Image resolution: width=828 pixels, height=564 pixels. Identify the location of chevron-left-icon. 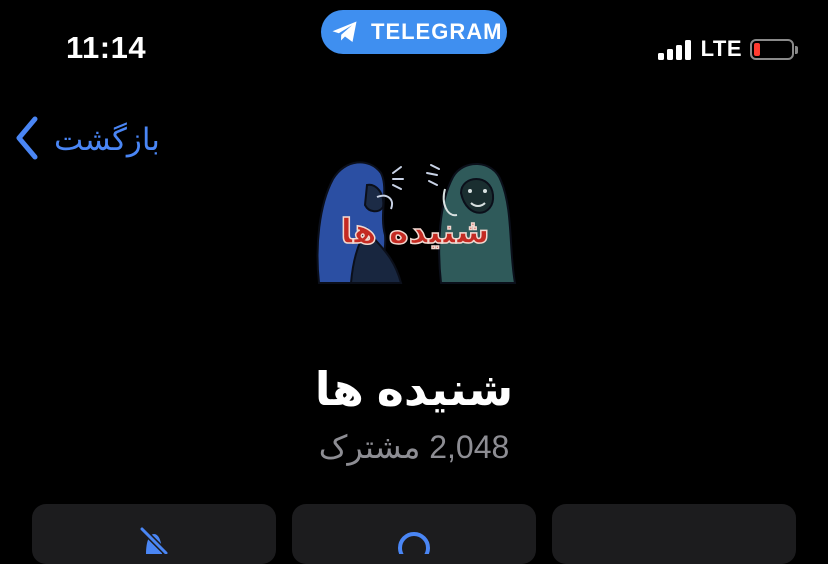
(27, 140).